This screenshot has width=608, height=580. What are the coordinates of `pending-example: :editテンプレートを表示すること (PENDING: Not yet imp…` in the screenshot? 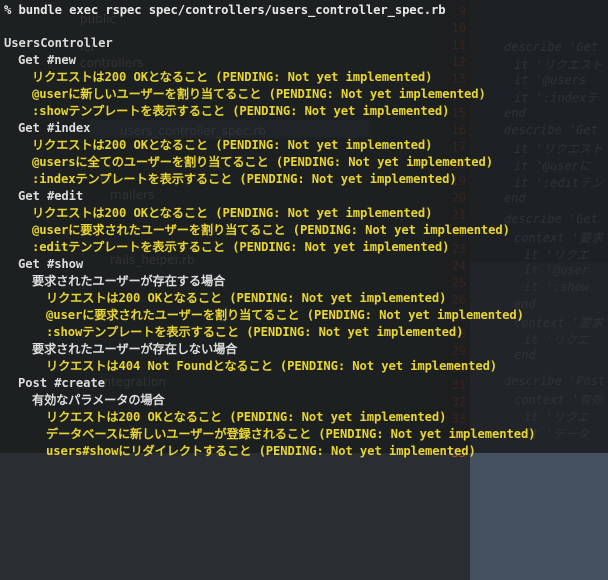 It's located at (241, 247).